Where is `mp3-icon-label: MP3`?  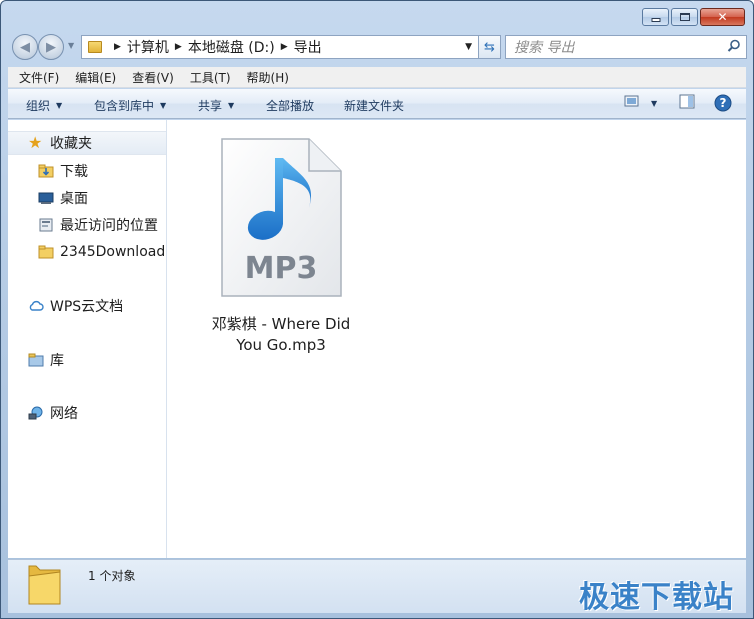
mp3-icon-label: MP3 is located at coordinates (281, 268).